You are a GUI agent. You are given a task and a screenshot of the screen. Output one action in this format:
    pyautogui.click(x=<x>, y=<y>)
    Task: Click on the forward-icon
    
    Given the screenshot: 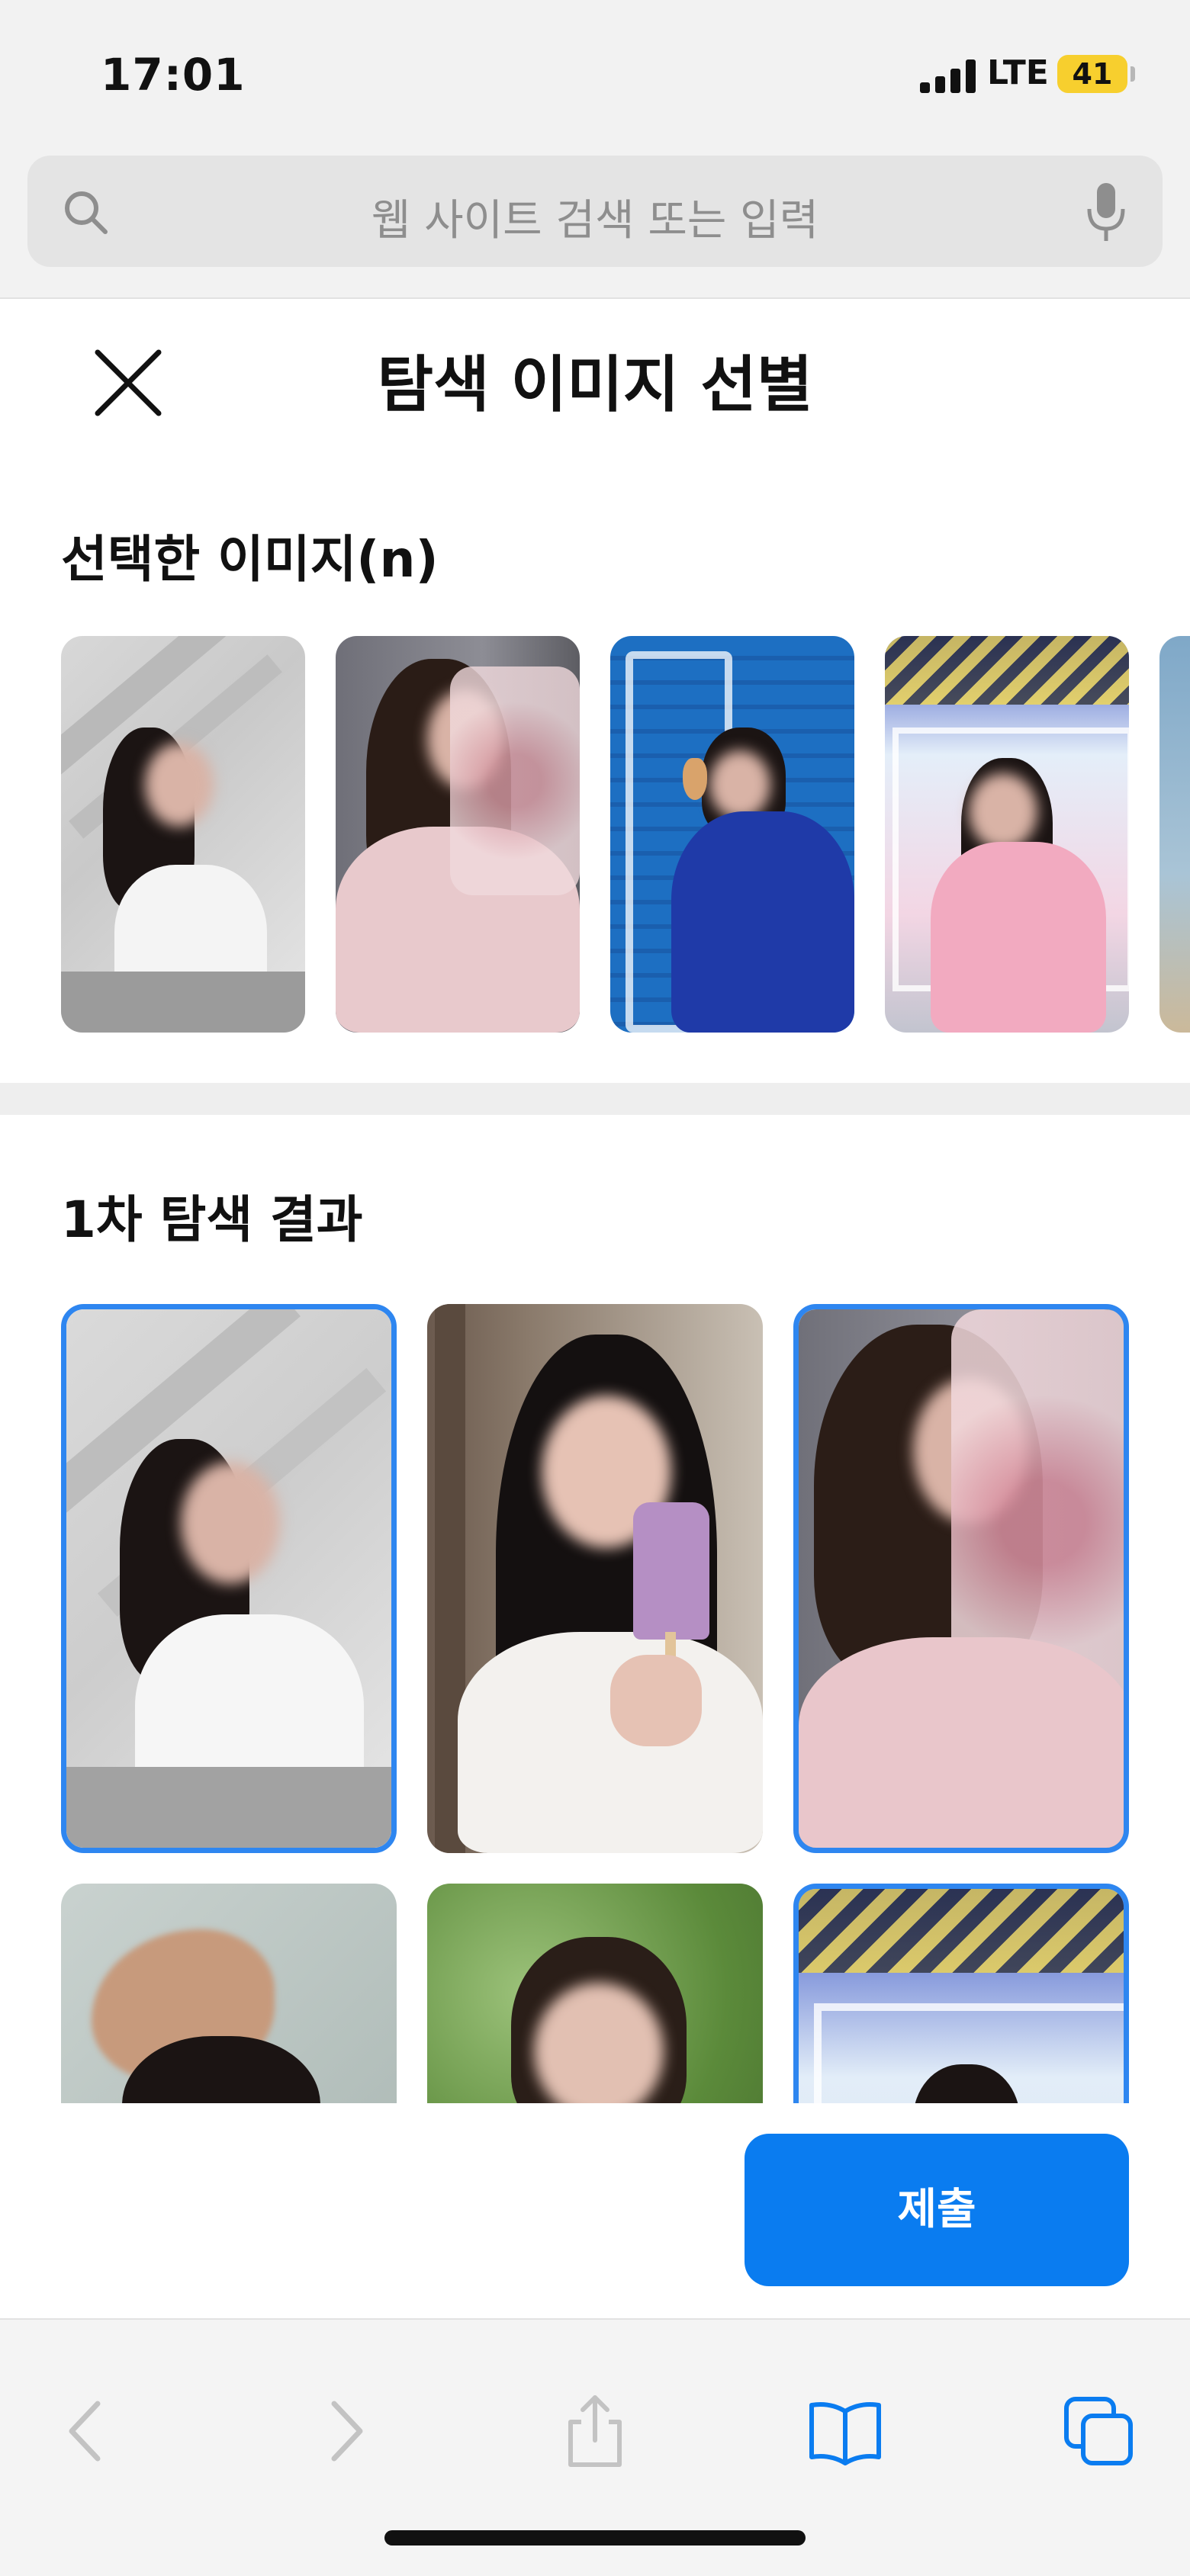 What is the action you would take?
    pyautogui.click(x=343, y=2431)
    